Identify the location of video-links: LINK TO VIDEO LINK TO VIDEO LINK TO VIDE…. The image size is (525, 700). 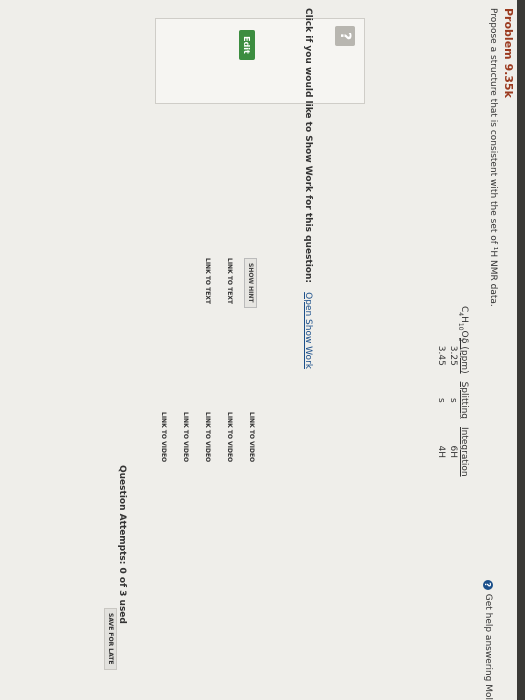
(202, 437).